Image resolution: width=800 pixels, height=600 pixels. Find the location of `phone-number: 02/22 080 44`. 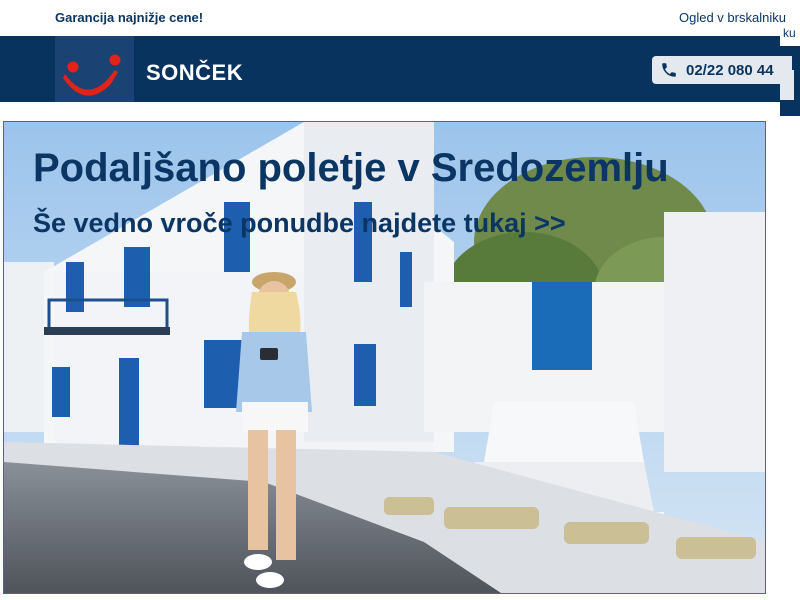

phone-number: 02/22 080 44 is located at coordinates (730, 70).